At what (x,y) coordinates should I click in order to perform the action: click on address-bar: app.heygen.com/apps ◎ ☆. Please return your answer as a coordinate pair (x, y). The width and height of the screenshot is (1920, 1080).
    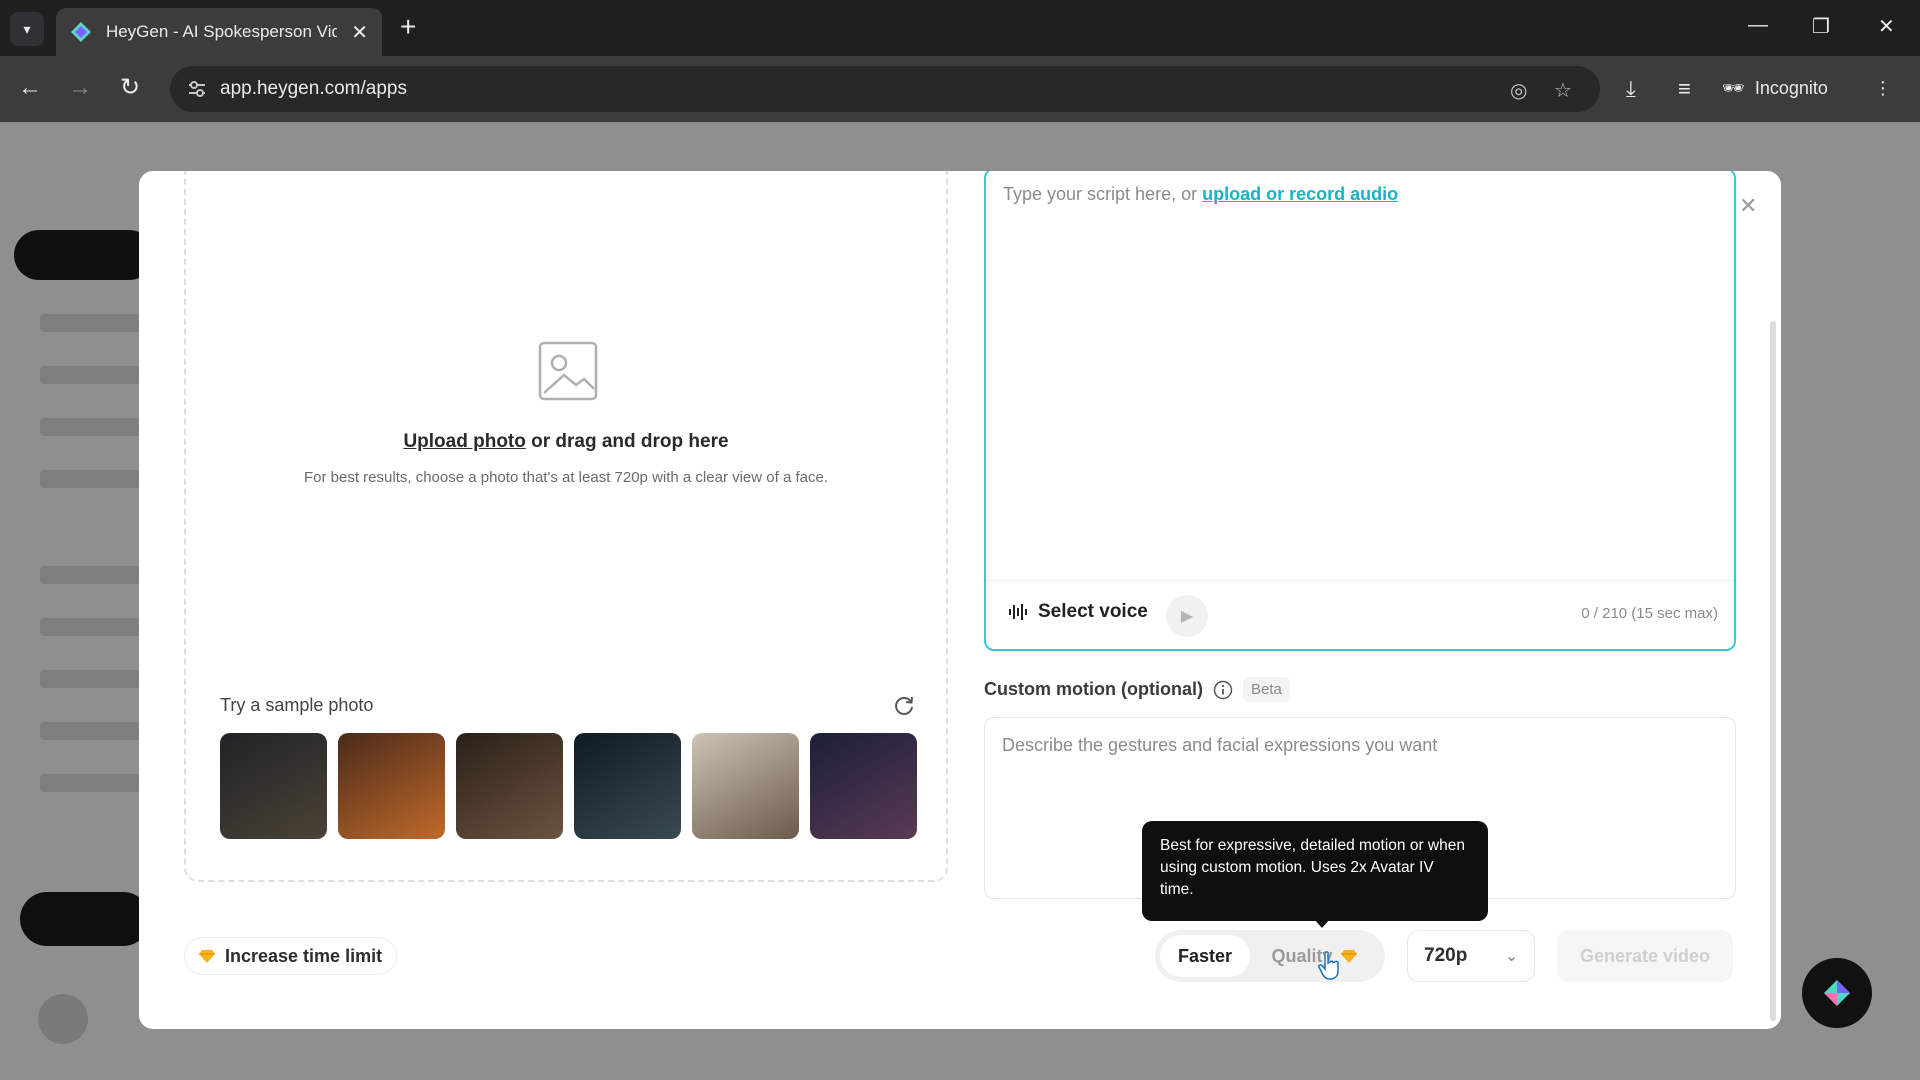
    Looking at the image, I should click on (885, 89).